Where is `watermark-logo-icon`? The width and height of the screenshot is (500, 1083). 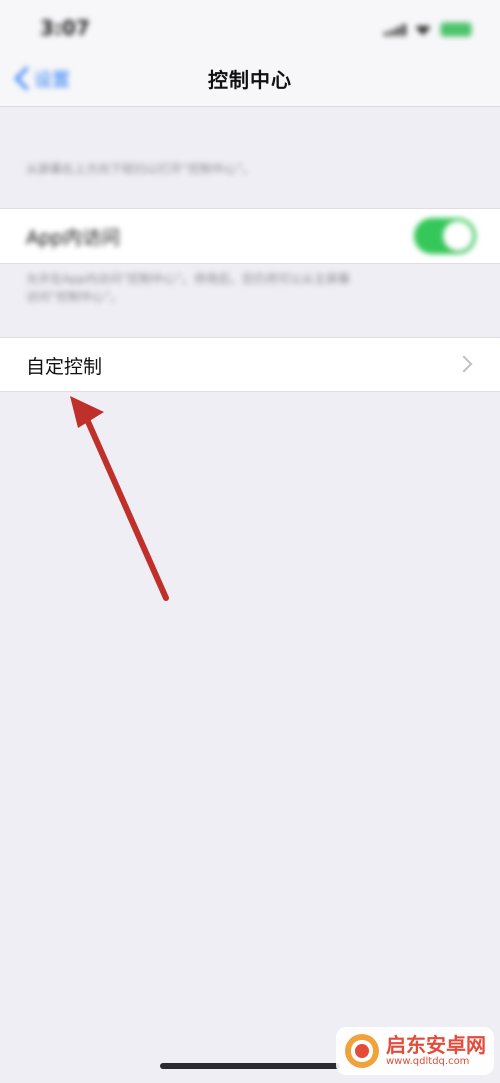
watermark-logo-icon is located at coordinates (362, 1051).